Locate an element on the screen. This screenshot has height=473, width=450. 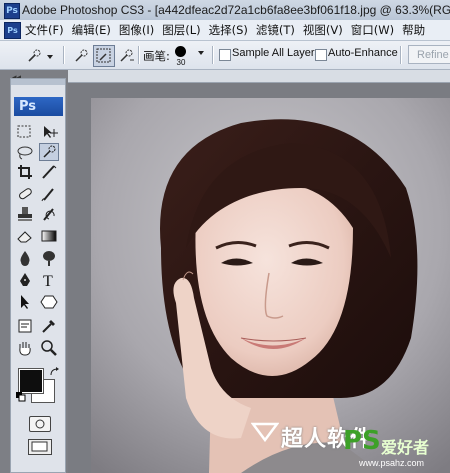
pen-tool is located at coordinates (25, 280).